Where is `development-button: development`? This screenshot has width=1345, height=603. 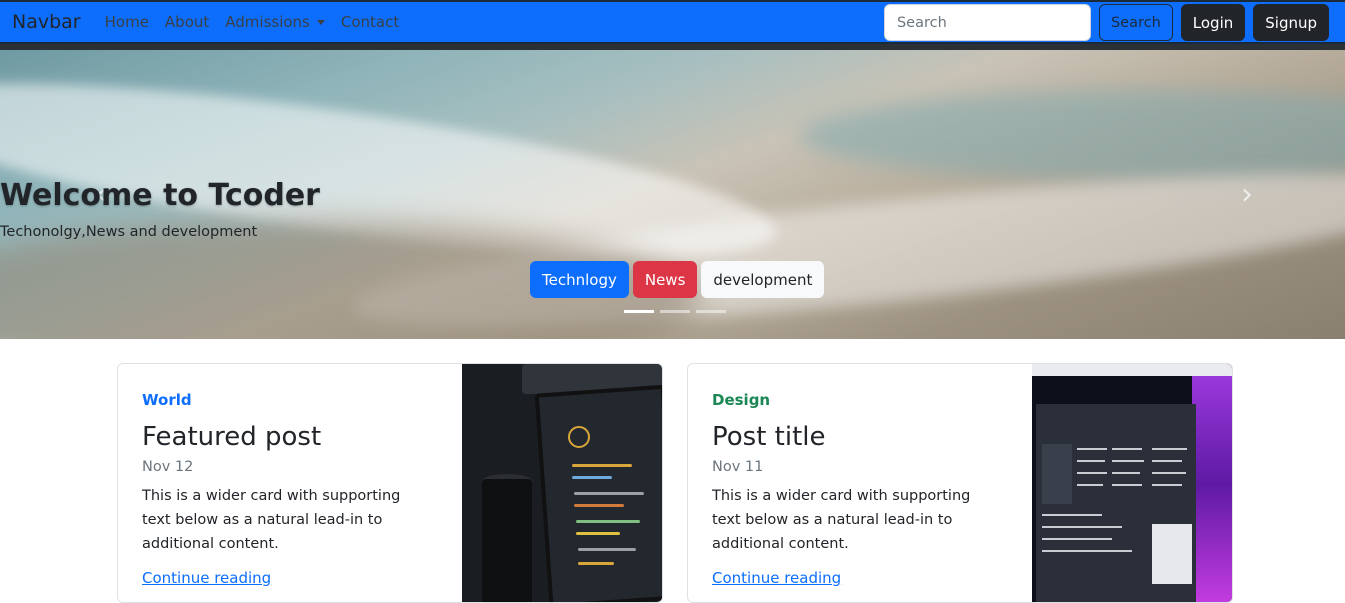 development-button: development is located at coordinates (763, 279).